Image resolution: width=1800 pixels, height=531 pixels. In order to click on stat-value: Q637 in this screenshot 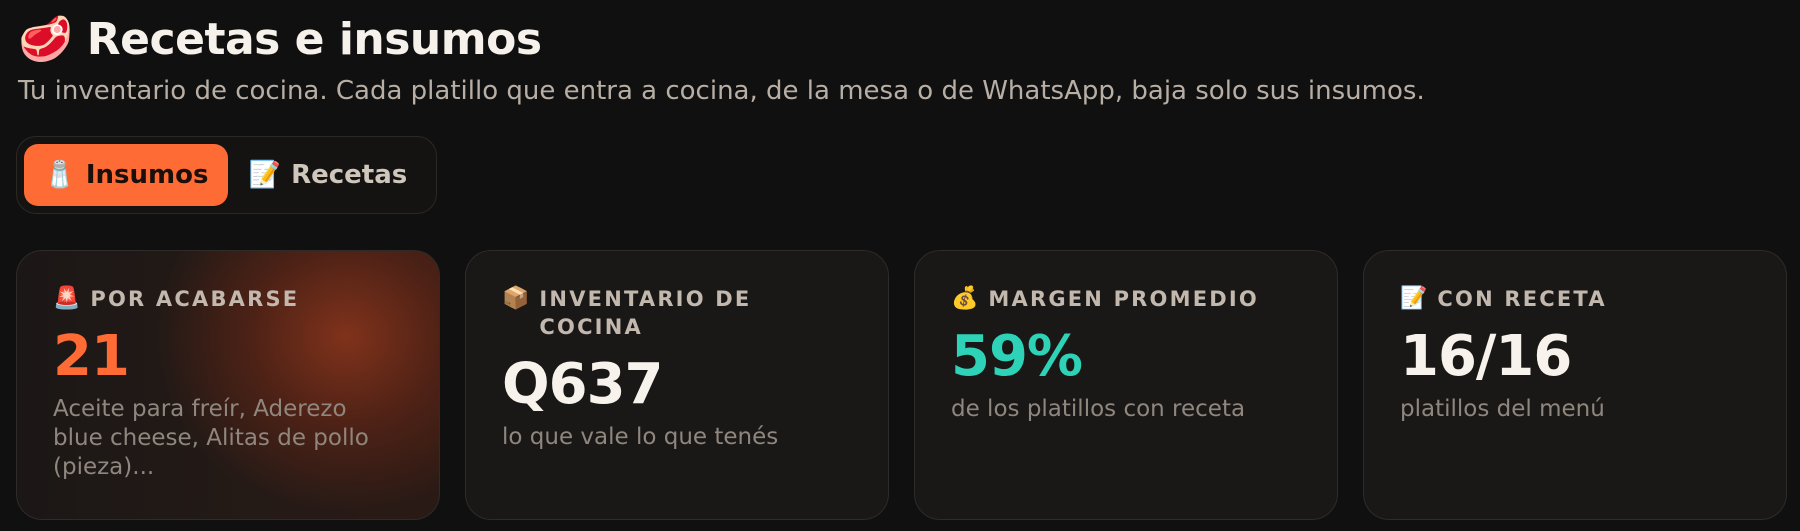, I will do `click(583, 384)`.